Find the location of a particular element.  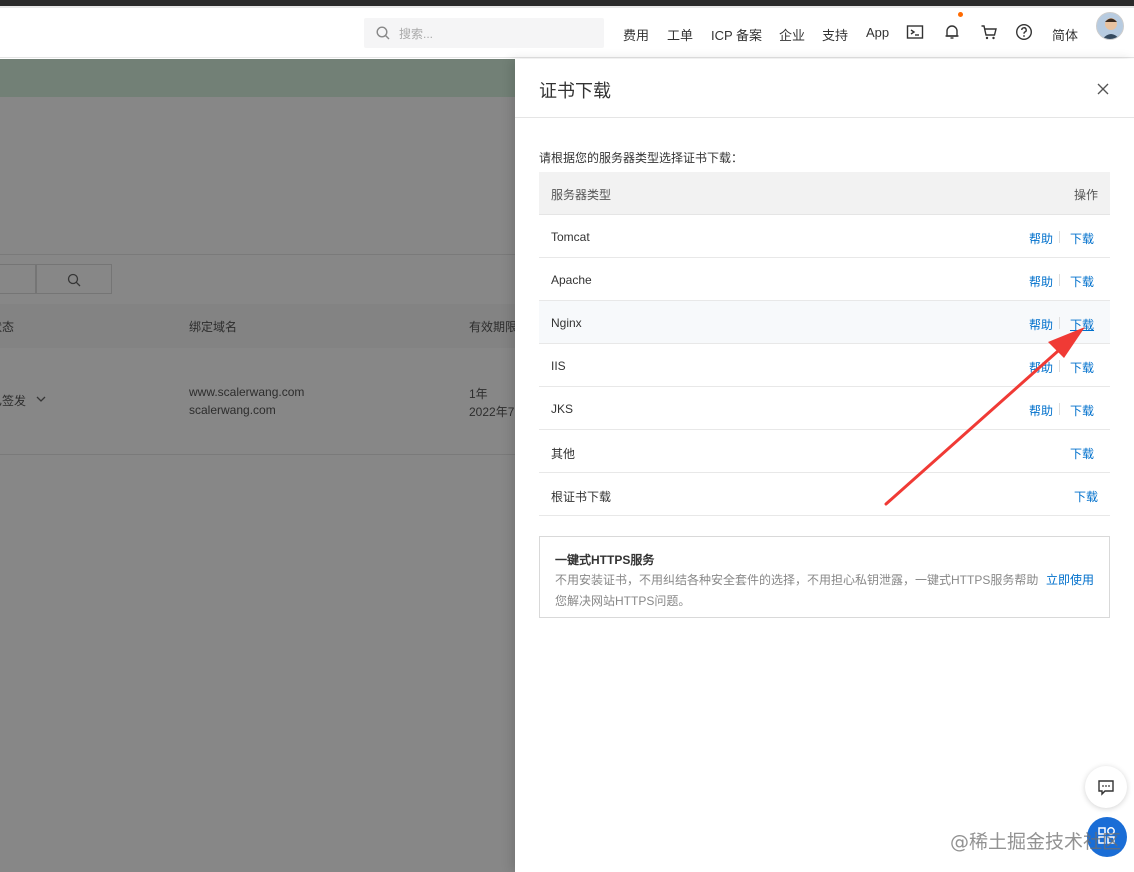

chat-icon is located at coordinates (1106, 788).